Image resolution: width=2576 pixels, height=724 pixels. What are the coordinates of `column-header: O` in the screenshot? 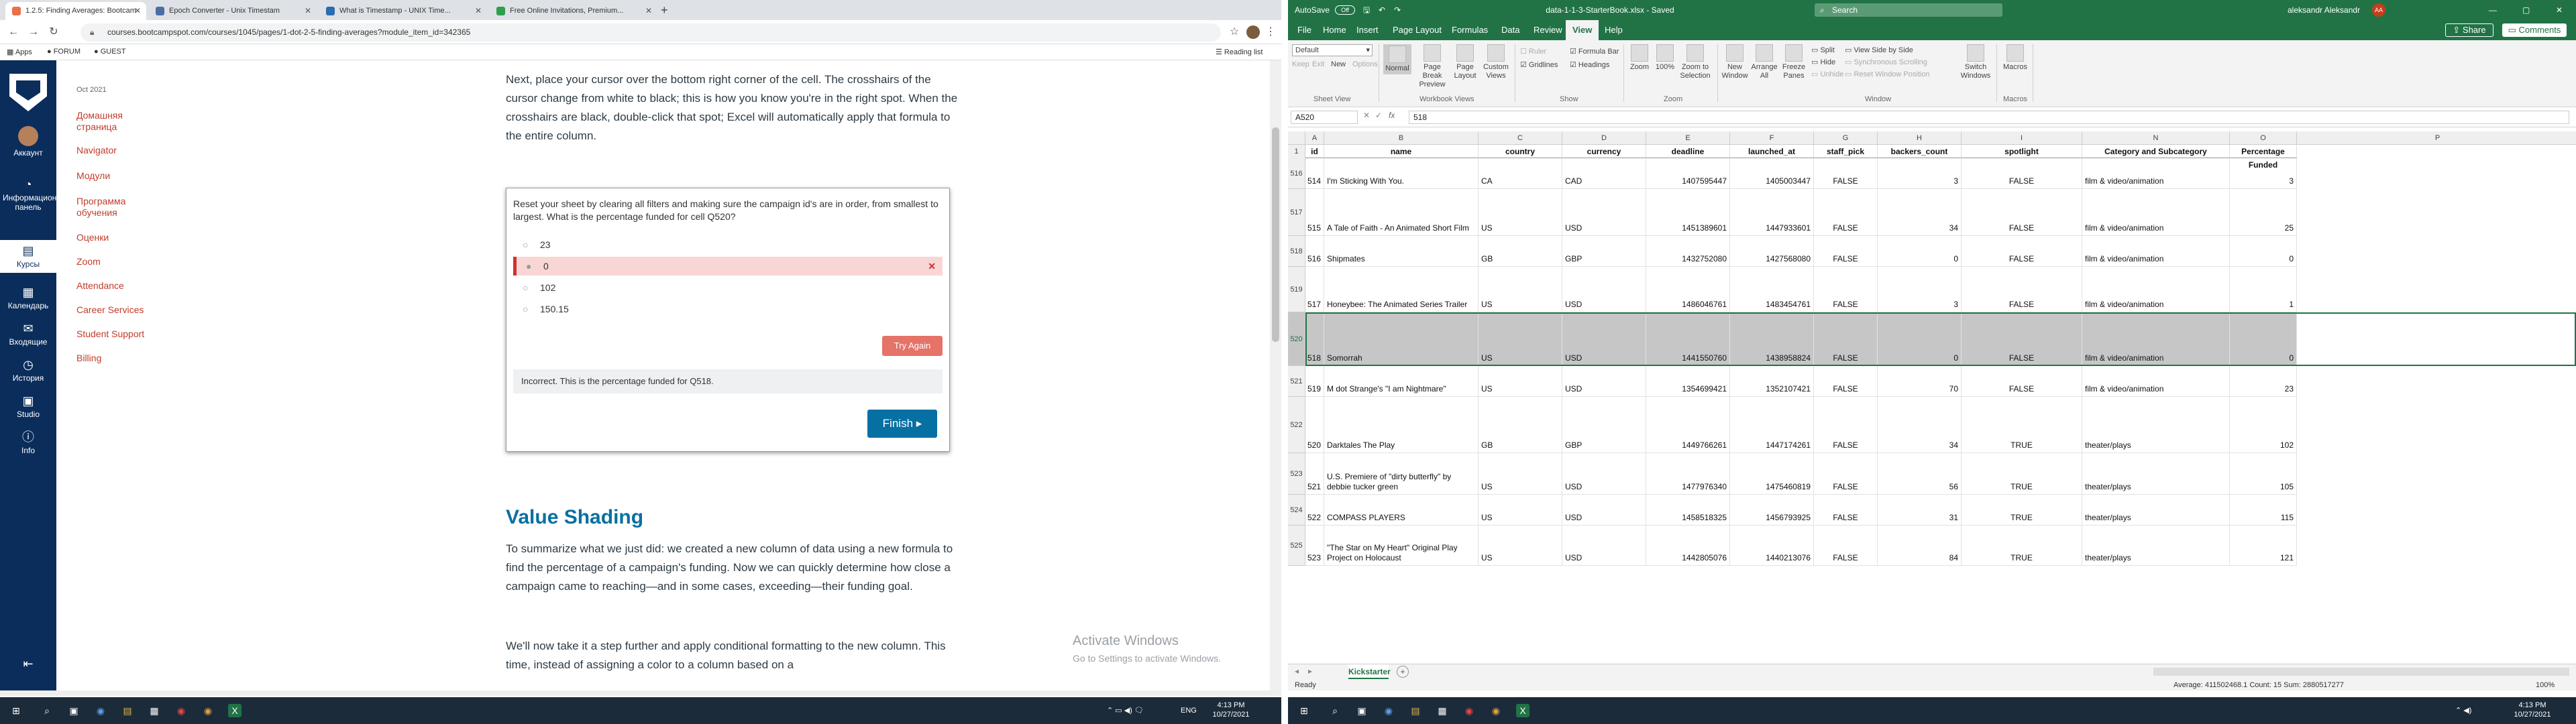 It's located at (2263, 138).